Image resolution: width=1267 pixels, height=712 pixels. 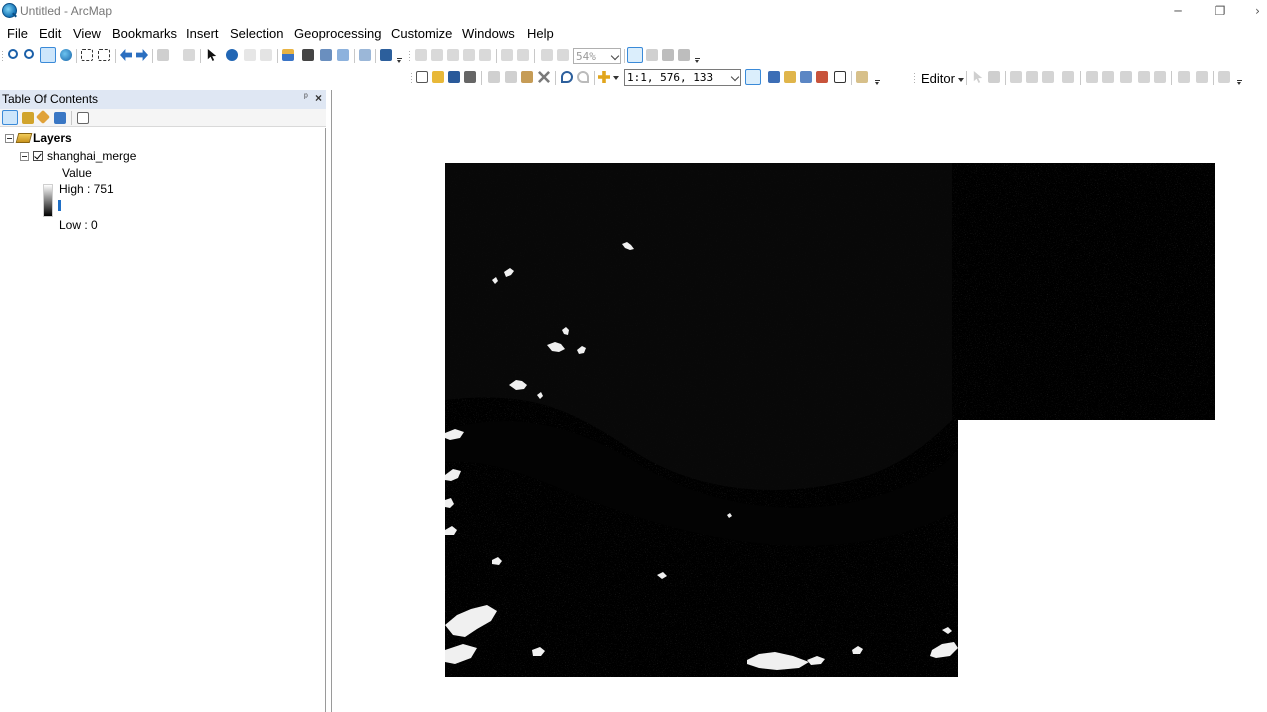 I want to click on stretched-color-ramp, so click(x=48, y=200).